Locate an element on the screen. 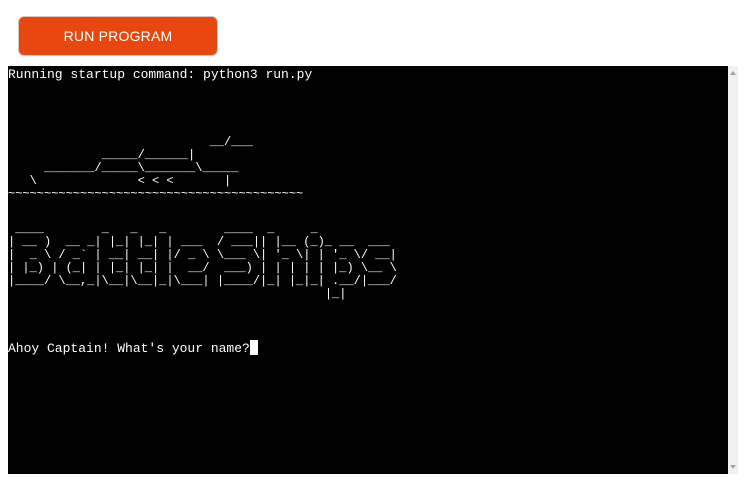 The height and width of the screenshot is (483, 747). scroll-down-arrow-icon is located at coordinates (733, 467).